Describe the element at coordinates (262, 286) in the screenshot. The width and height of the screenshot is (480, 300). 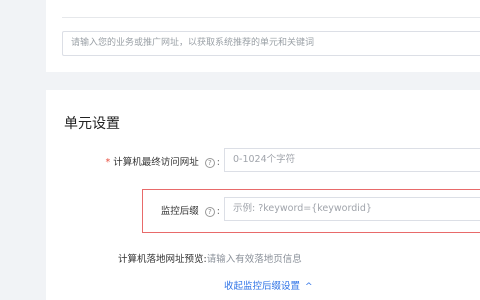
I see `collapse-link-label: 收起监控后缀设置` at that location.